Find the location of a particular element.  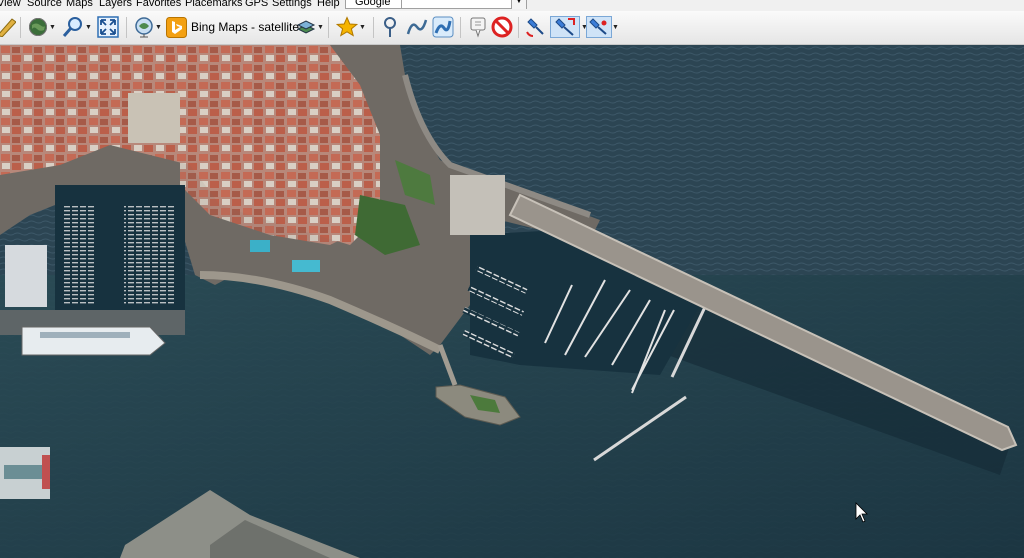

ruler-icon is located at coordinates (8, 27).